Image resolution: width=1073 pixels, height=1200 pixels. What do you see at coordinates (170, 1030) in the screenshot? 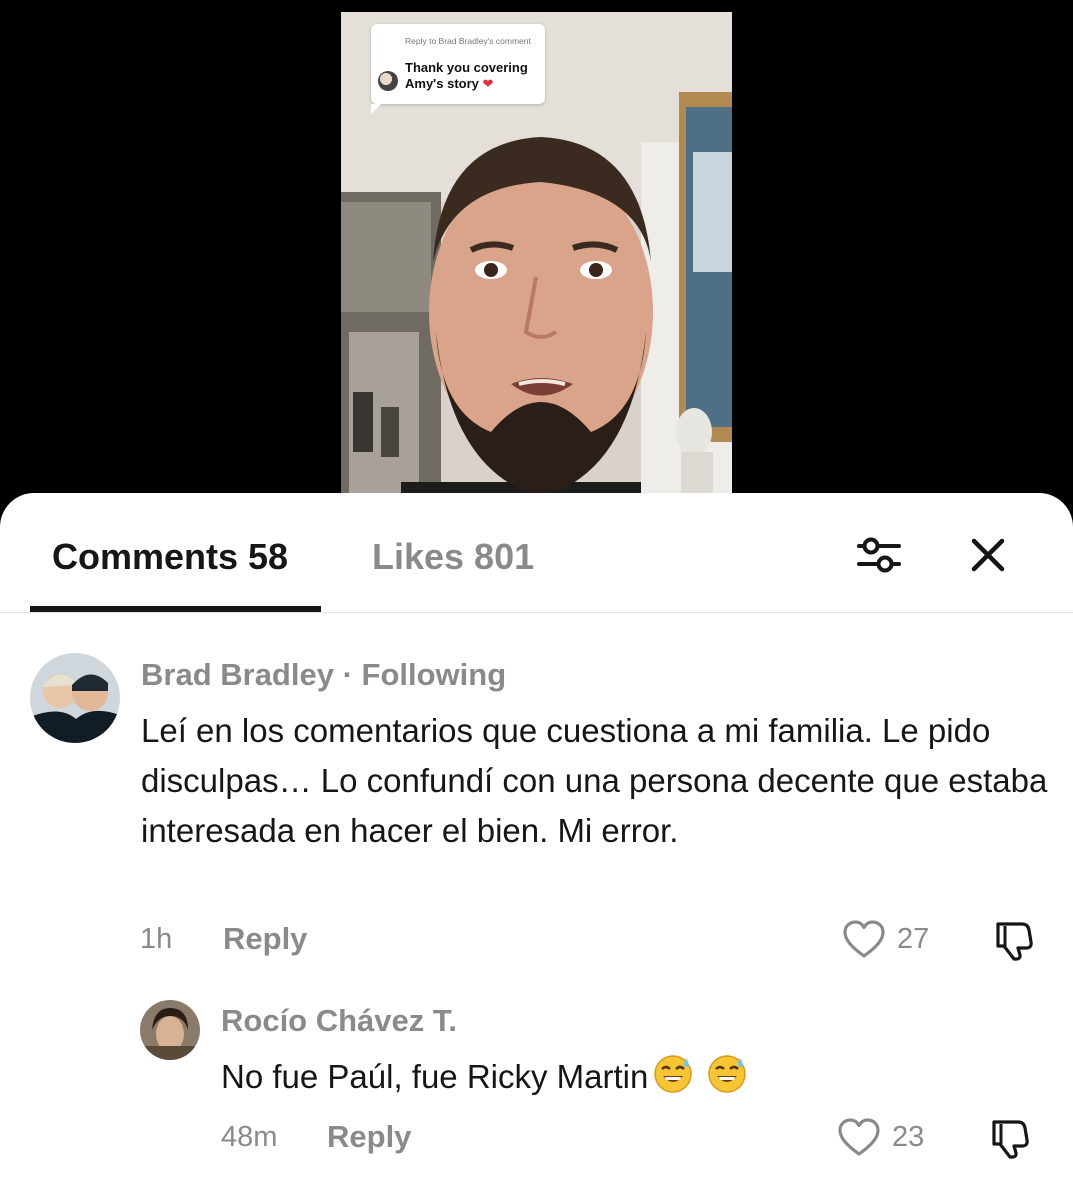
I see `avatar` at bounding box center [170, 1030].